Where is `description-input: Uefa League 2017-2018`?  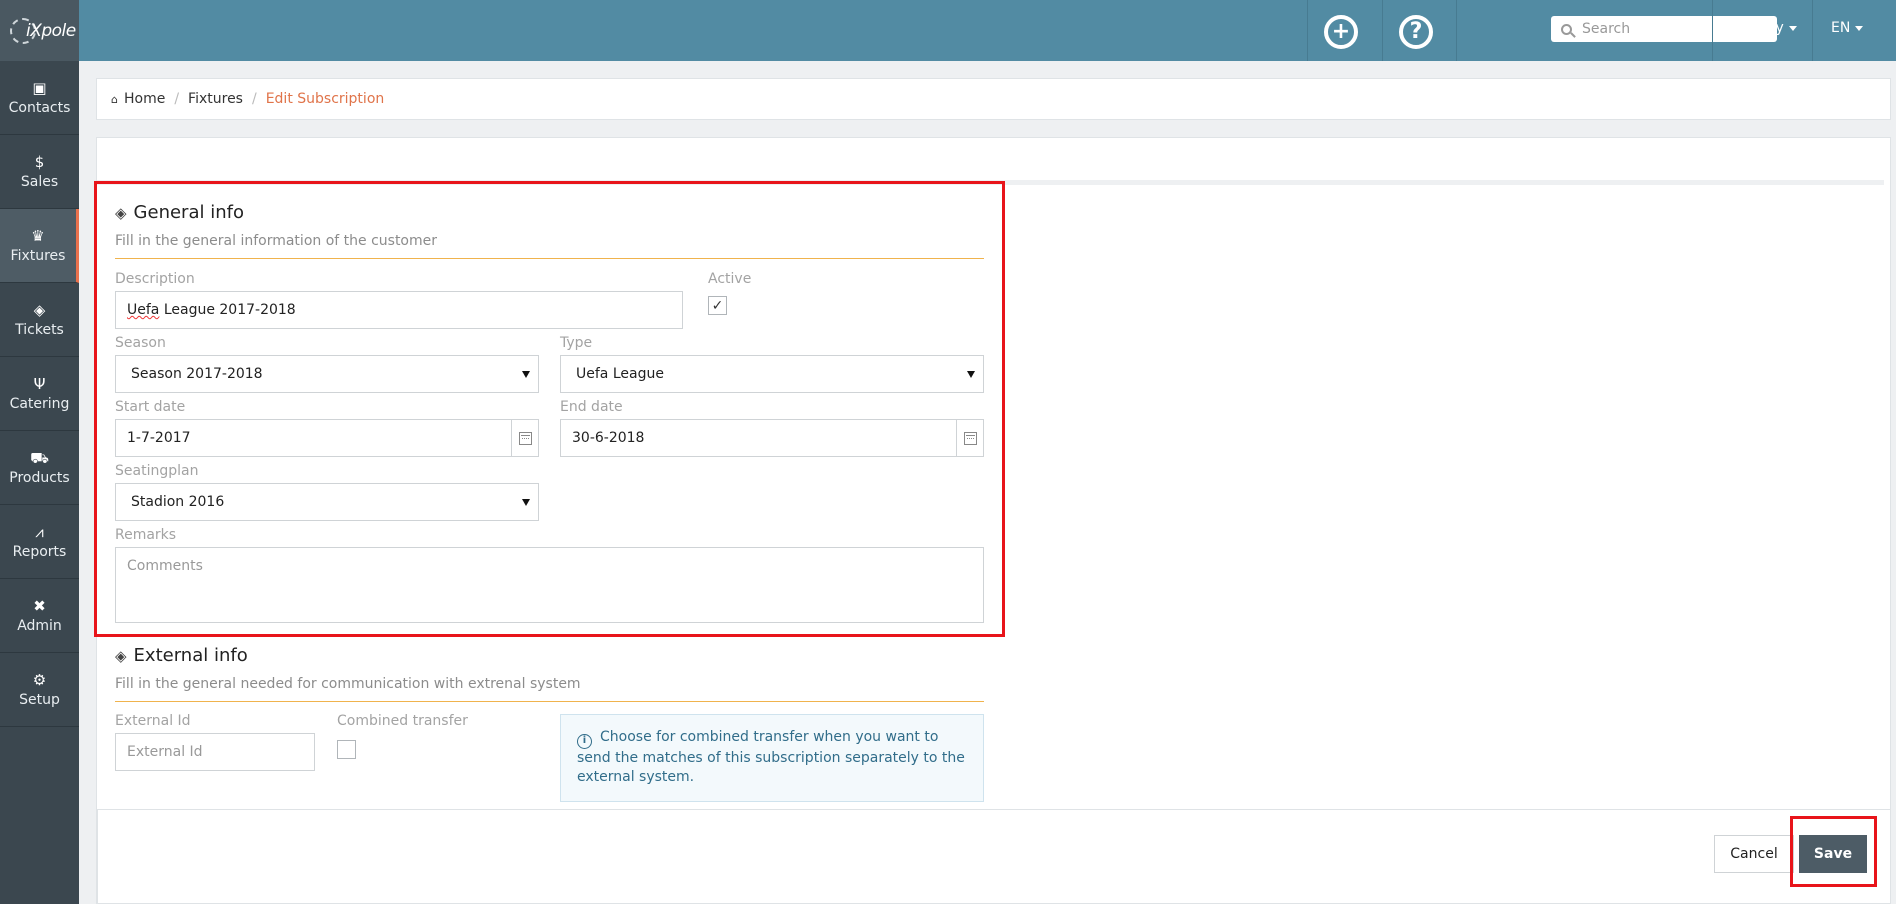 description-input: Uefa League 2017-2018 is located at coordinates (399, 310).